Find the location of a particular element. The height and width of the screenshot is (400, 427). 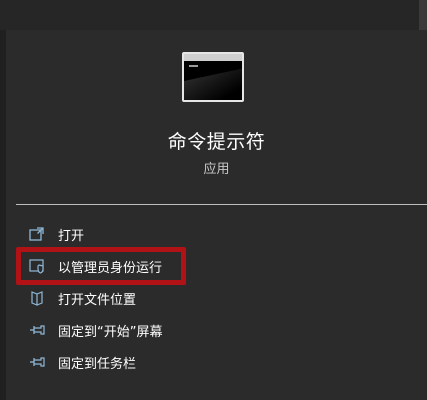

menu-item-label: 打开文件位置 is located at coordinates (97, 300).